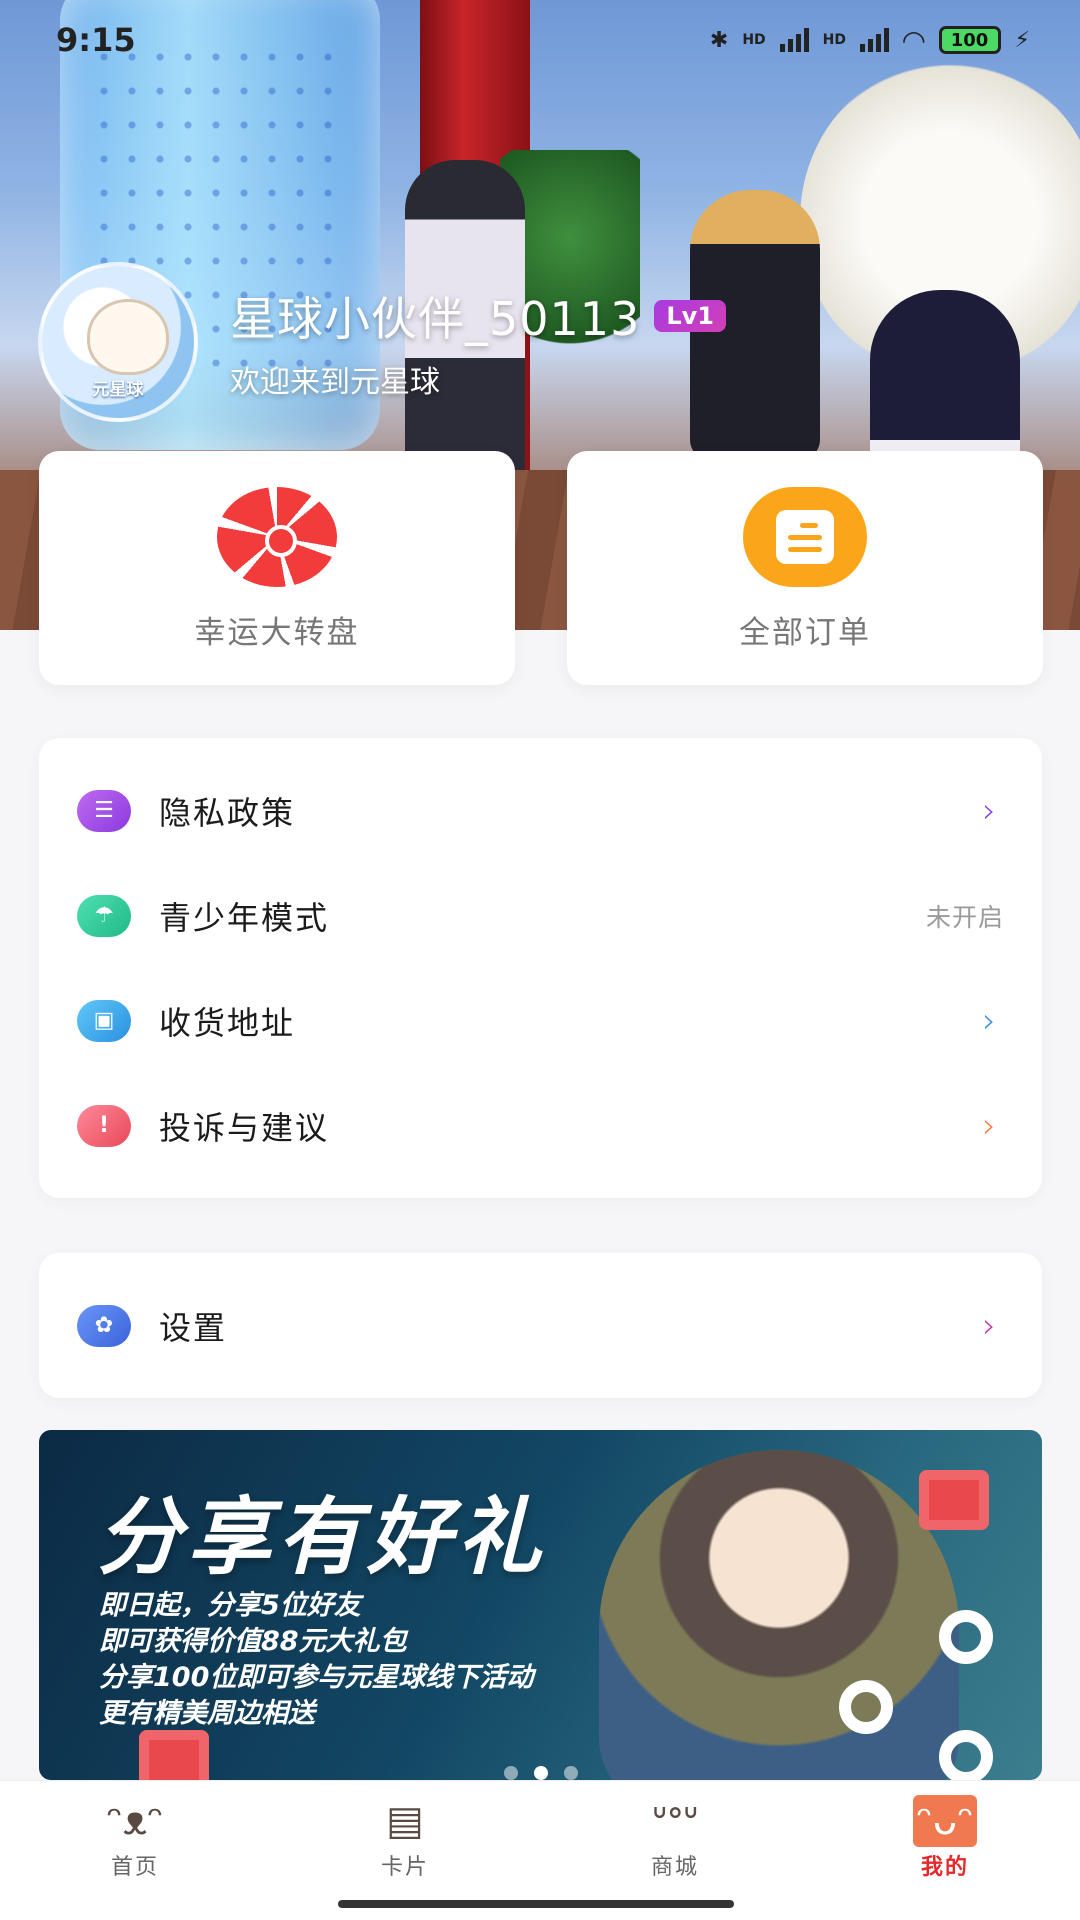  Describe the element at coordinates (914, 40) in the screenshot. I see `wifi-icon: ◠` at that location.